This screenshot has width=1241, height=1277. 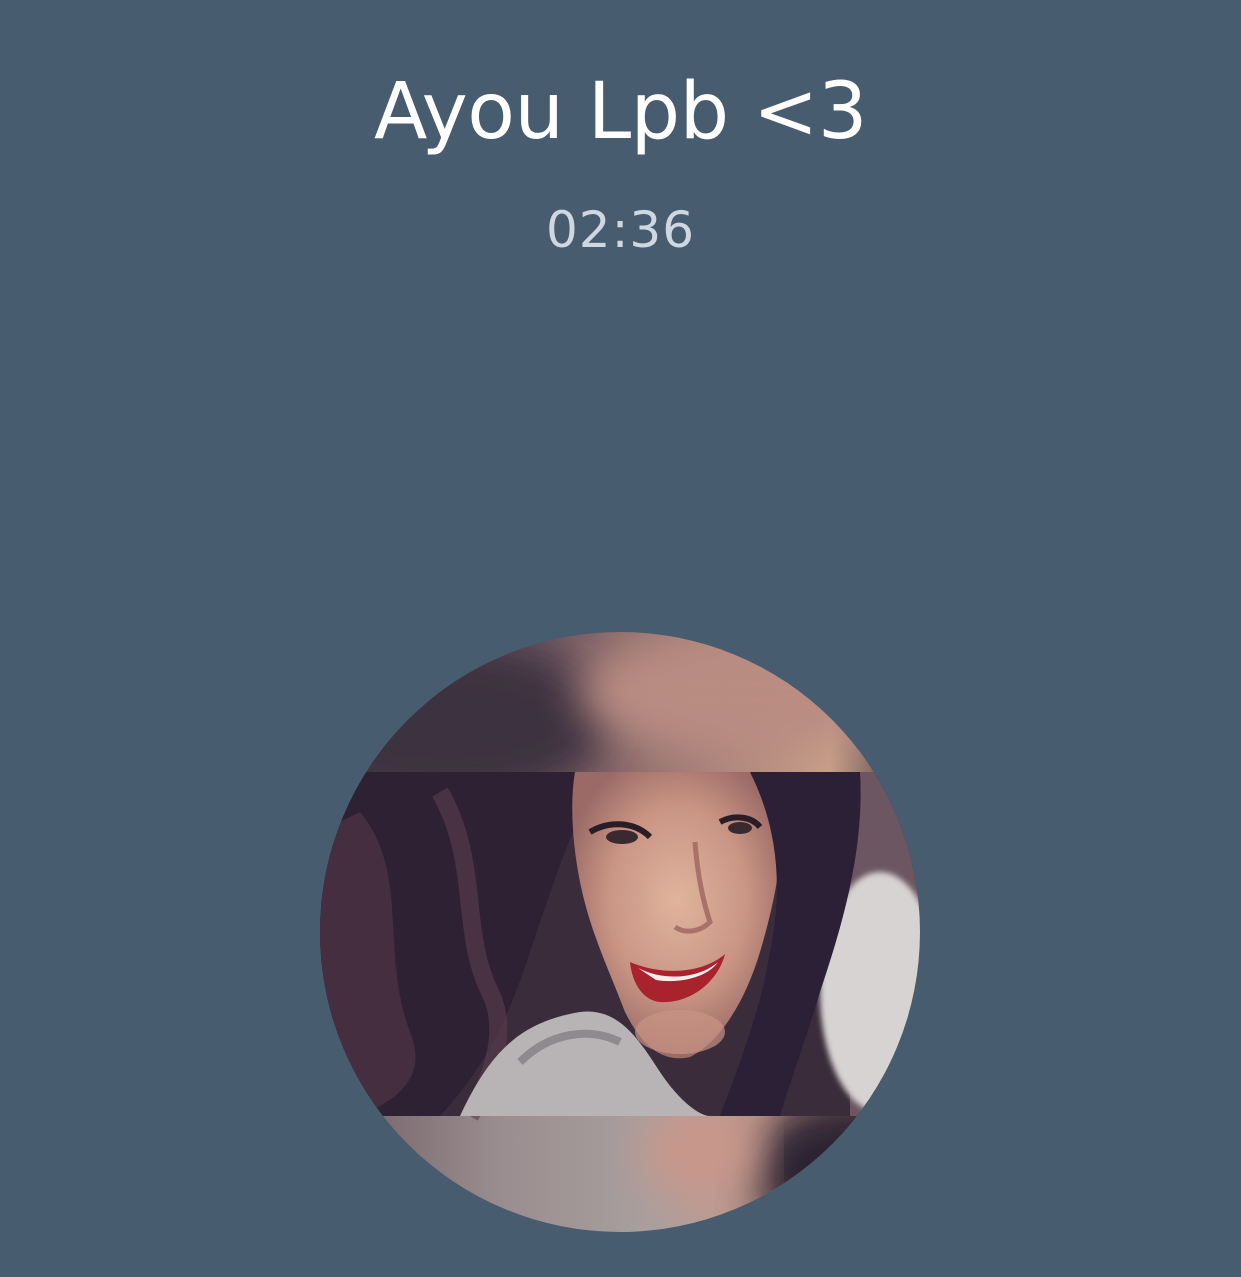 What do you see at coordinates (620, 230) in the screenshot?
I see `call-duration: 02:36` at bounding box center [620, 230].